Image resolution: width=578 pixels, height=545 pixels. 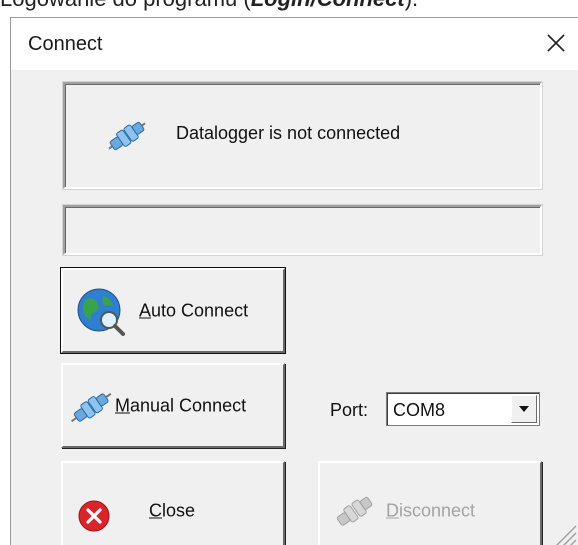 I want to click on port-select: COM8, so click(x=463, y=409).